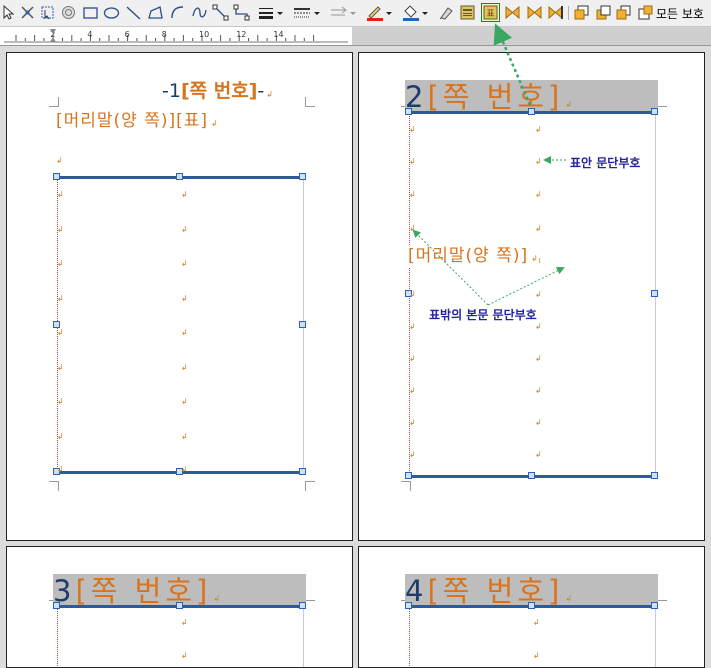 This screenshot has height=668, width=711. What do you see at coordinates (489, 164) in the screenshot?
I see `annotation-arrows` at bounding box center [489, 164].